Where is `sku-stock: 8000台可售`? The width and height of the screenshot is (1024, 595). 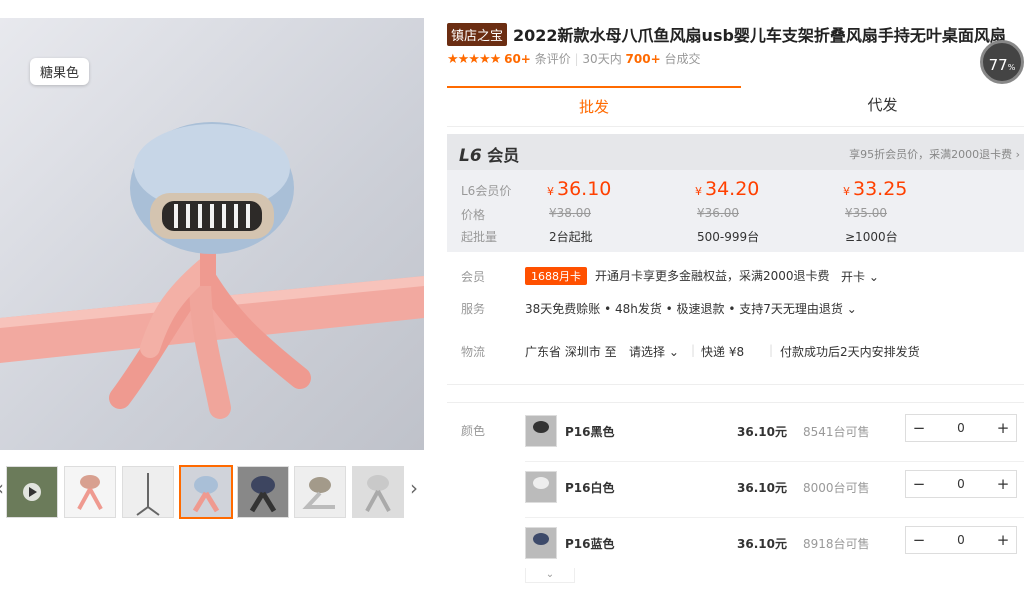
sku-stock: 8000台可售 is located at coordinates (836, 488).